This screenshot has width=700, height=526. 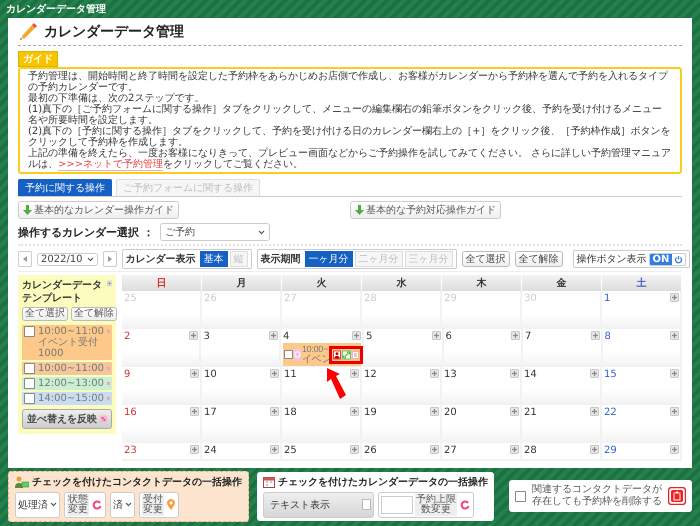 What do you see at coordinates (642, 310) in the screenshot?
I see `day-cell: 1` at bounding box center [642, 310].